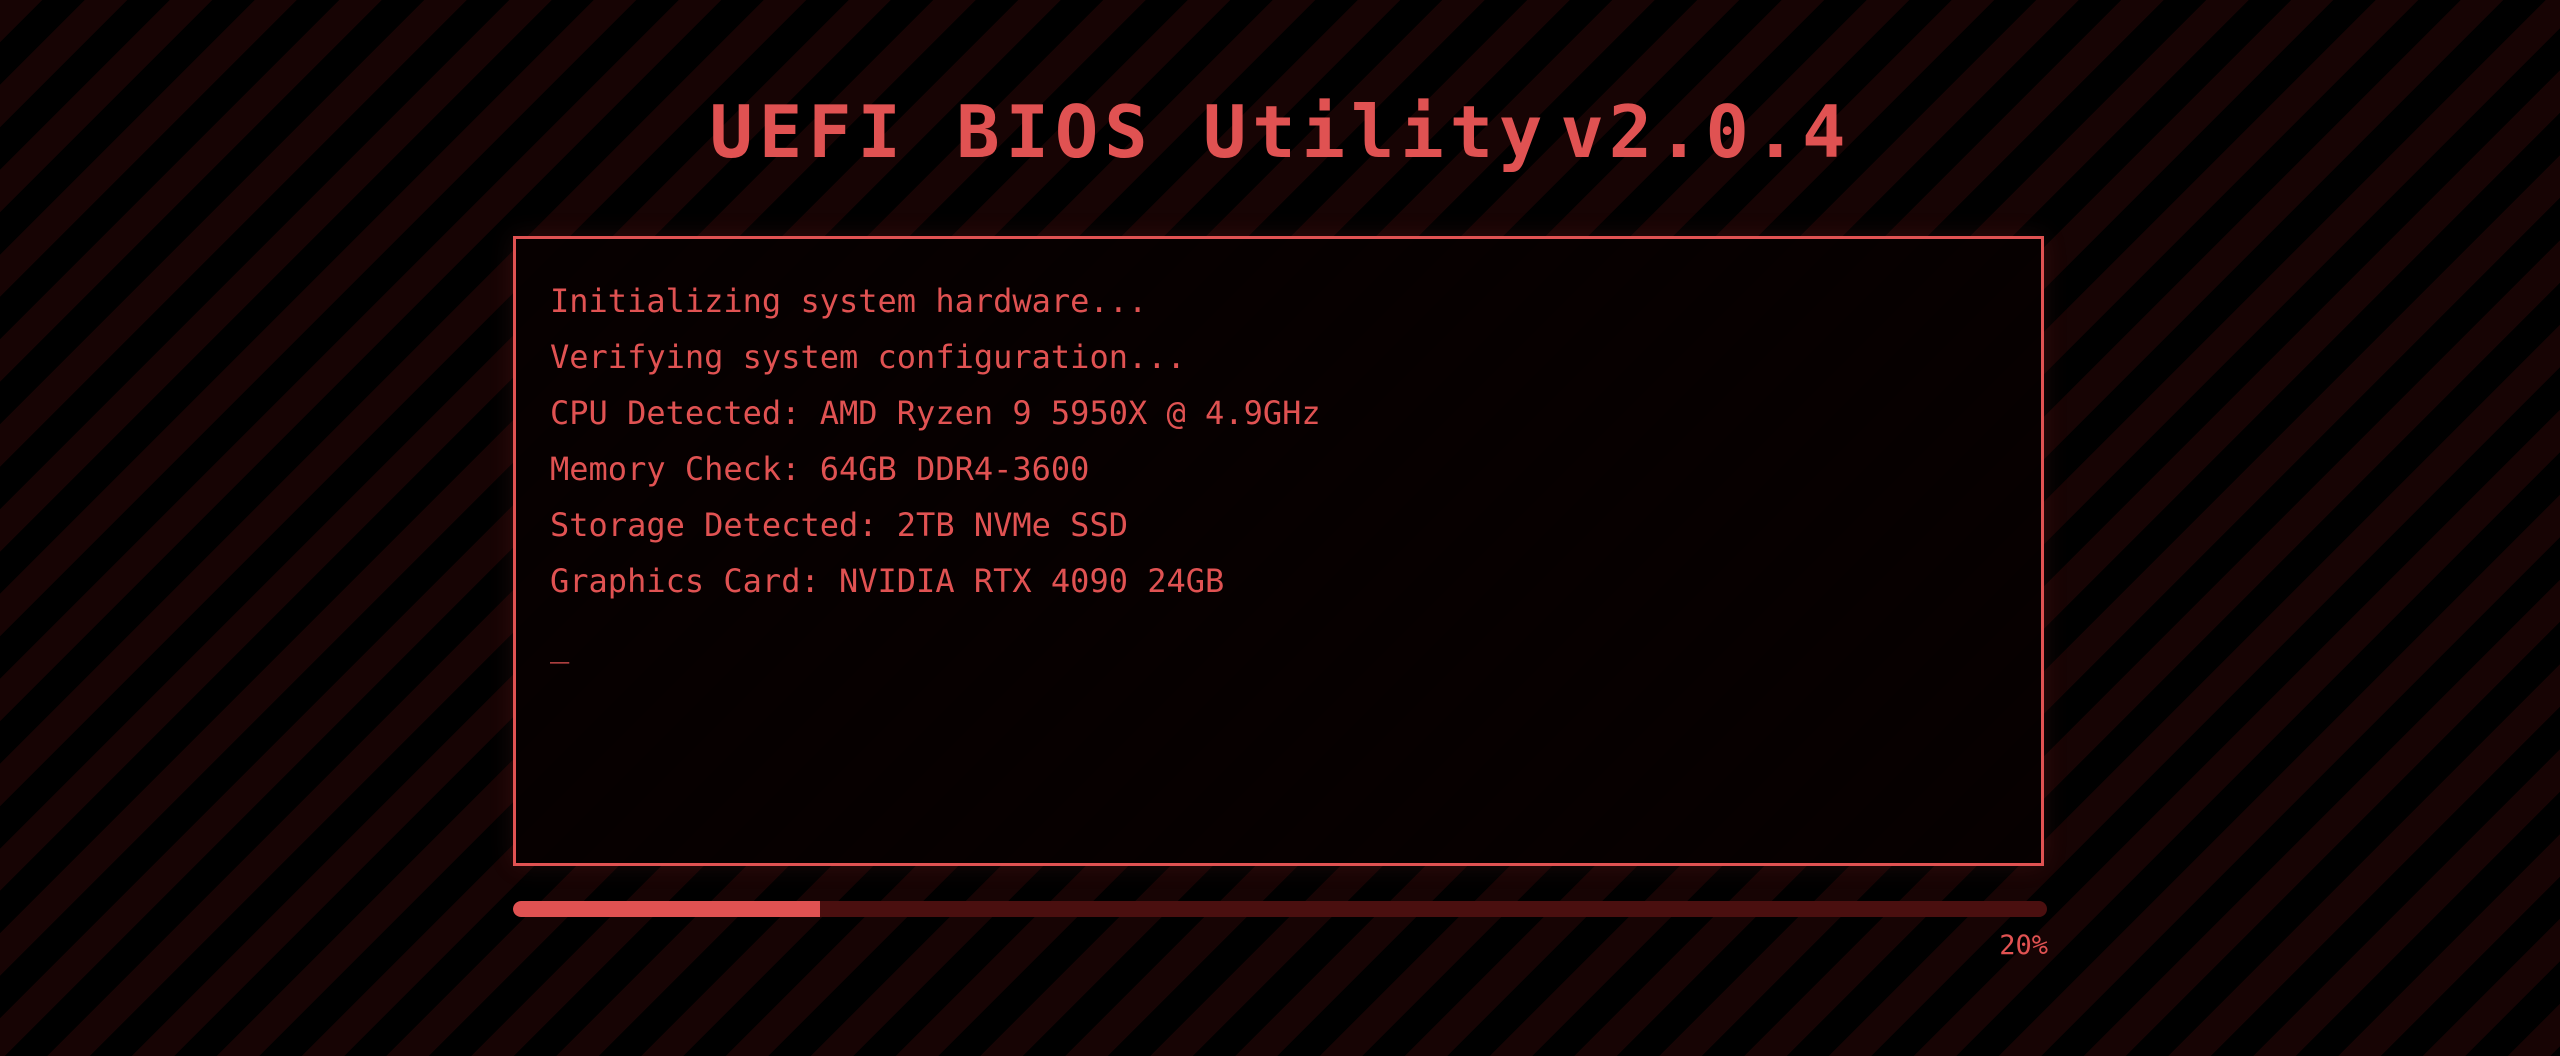  Describe the element at coordinates (887, 581) in the screenshot. I see `log-line: Graphics Card: NVIDIA RTX 4090 24GB` at that location.